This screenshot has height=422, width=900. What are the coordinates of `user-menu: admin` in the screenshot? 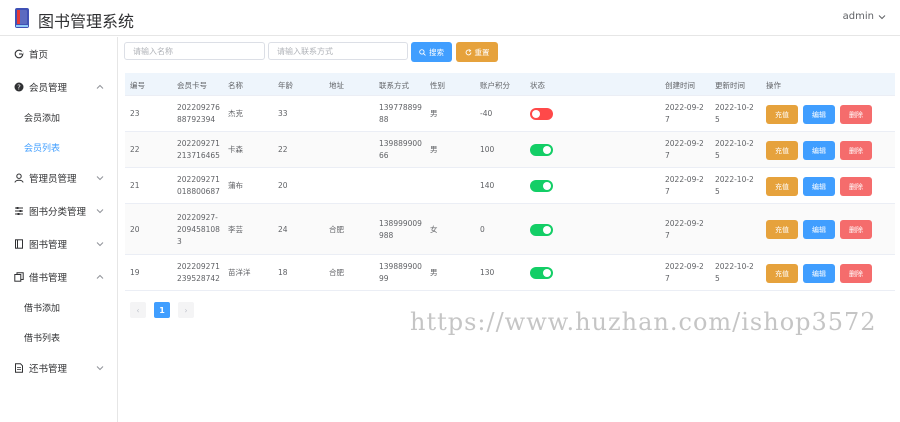 It's located at (864, 16).